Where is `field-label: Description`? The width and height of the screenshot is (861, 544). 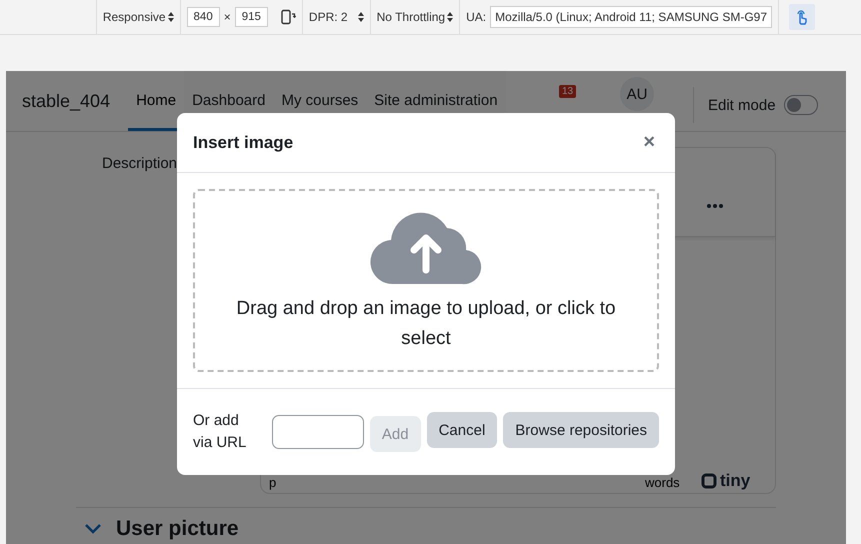
field-label: Description is located at coordinates (140, 163).